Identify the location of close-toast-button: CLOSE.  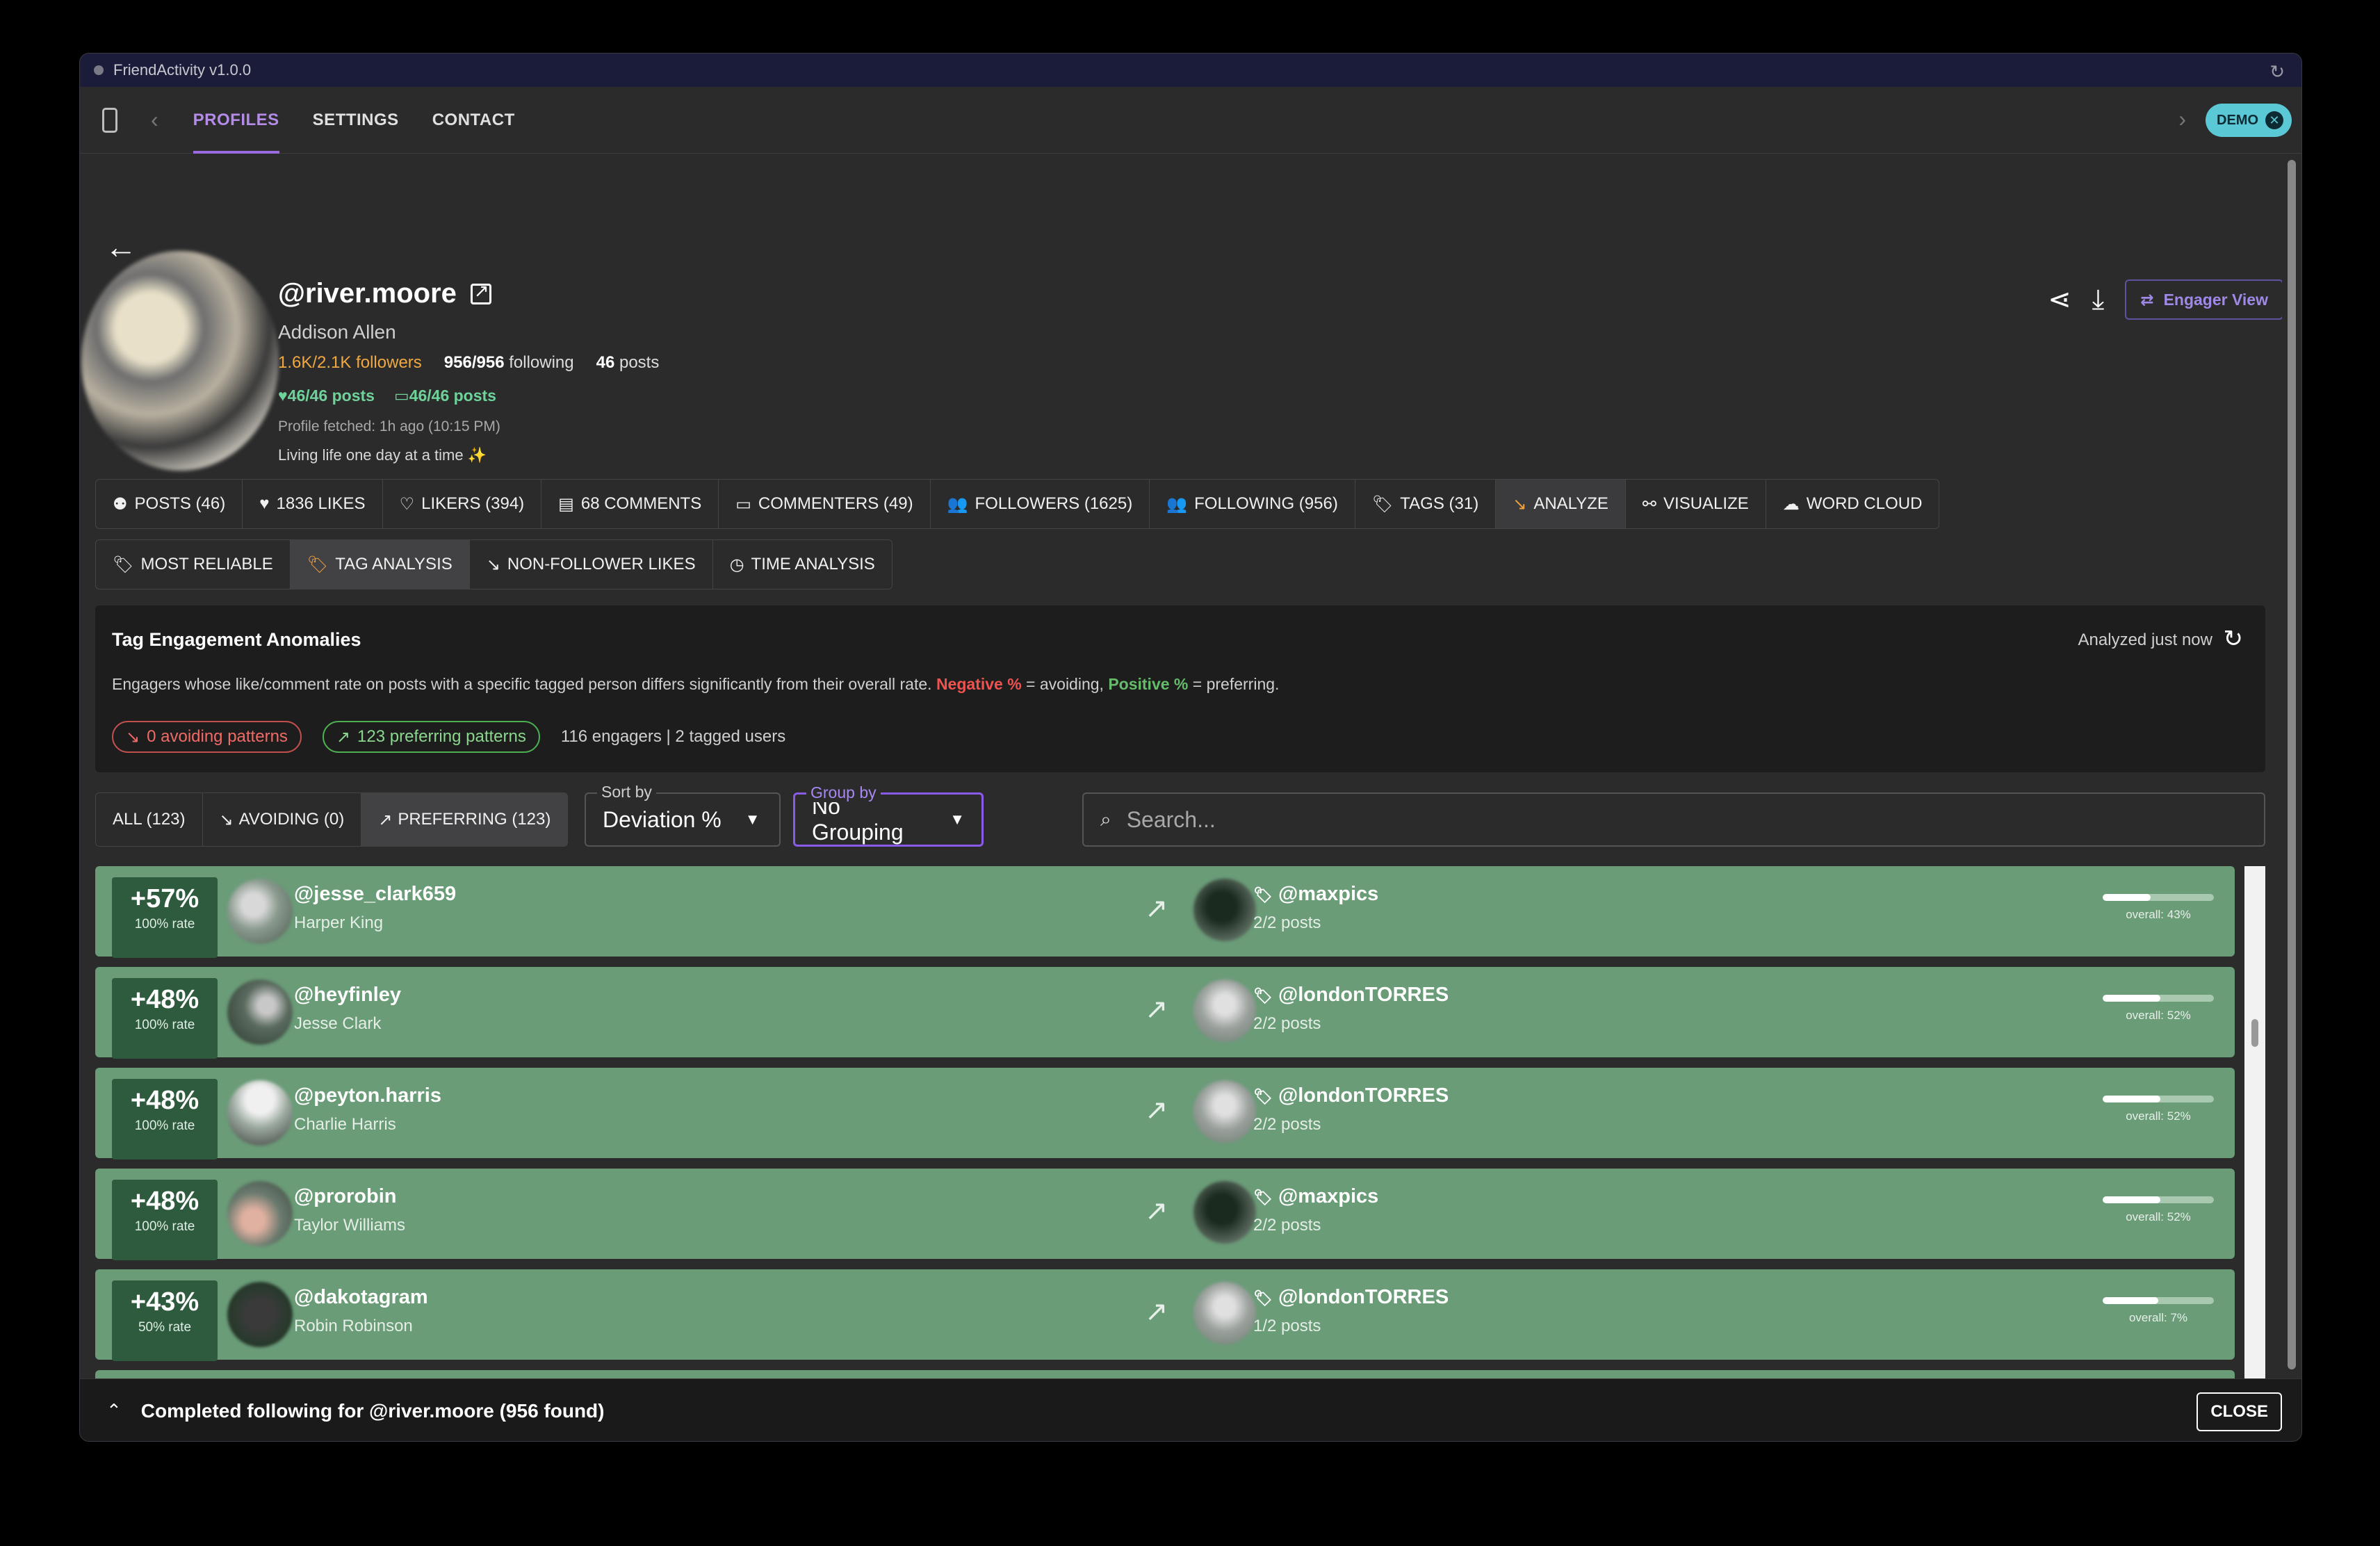
(2239, 1411).